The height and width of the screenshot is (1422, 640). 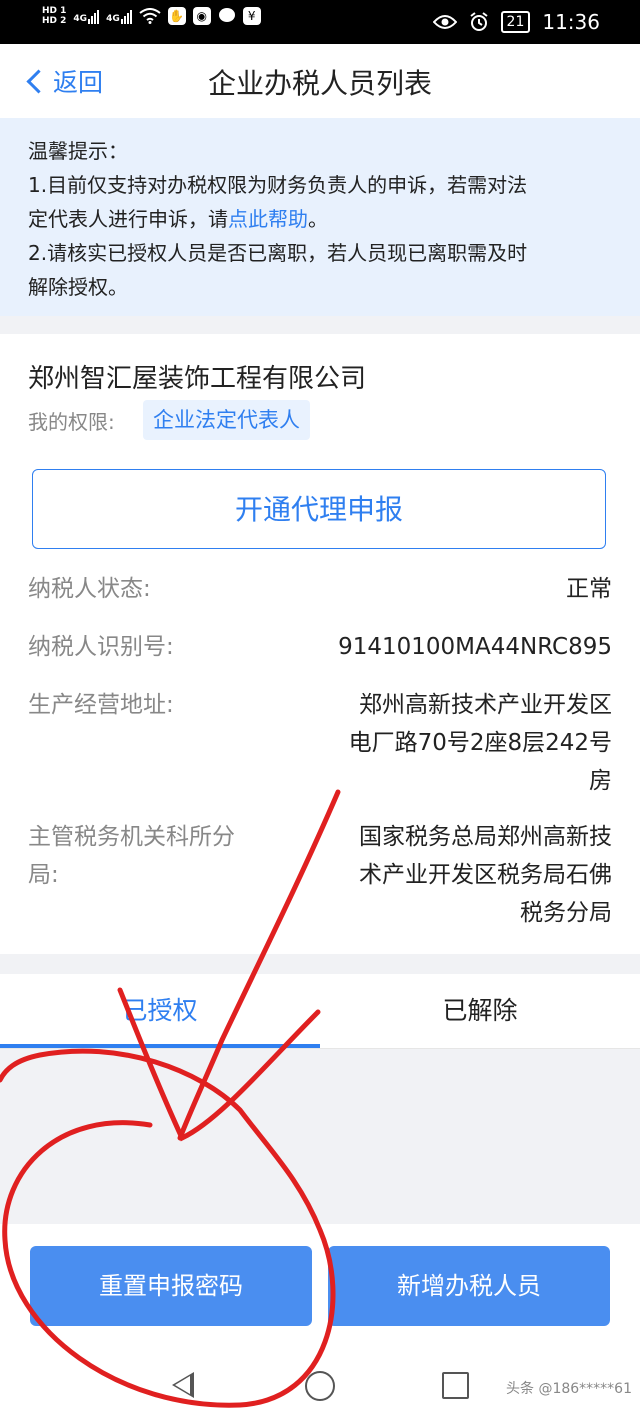 I want to click on label-line: 局:, so click(x=43, y=875).